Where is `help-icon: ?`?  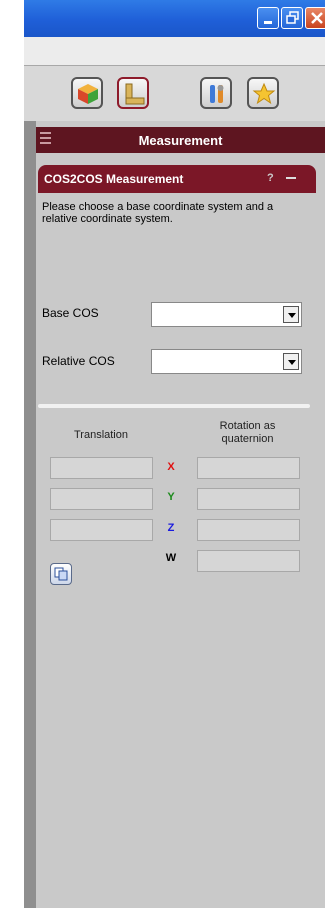
help-icon: ? is located at coordinates (270, 178).